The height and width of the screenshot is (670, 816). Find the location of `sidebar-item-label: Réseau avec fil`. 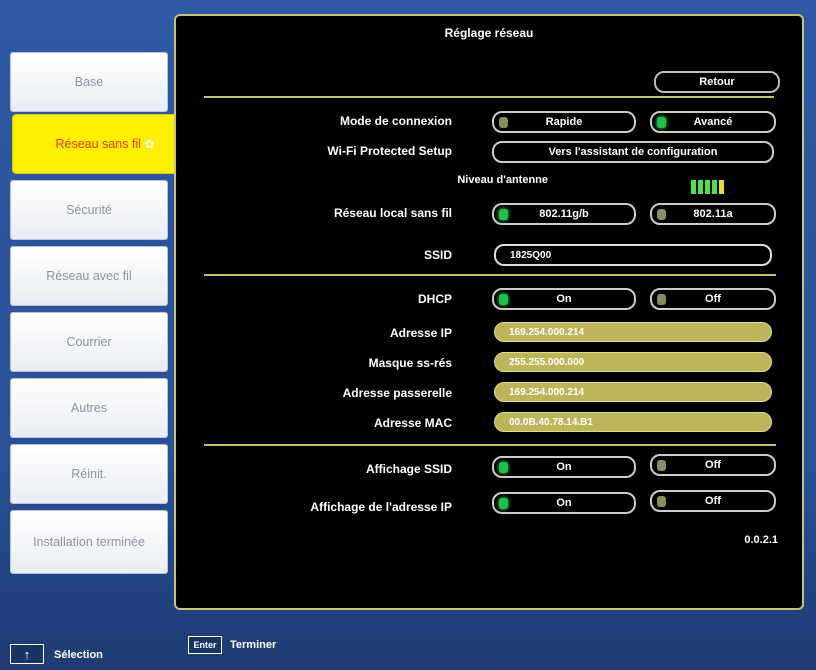

sidebar-item-label: Réseau avec fil is located at coordinates (89, 275).